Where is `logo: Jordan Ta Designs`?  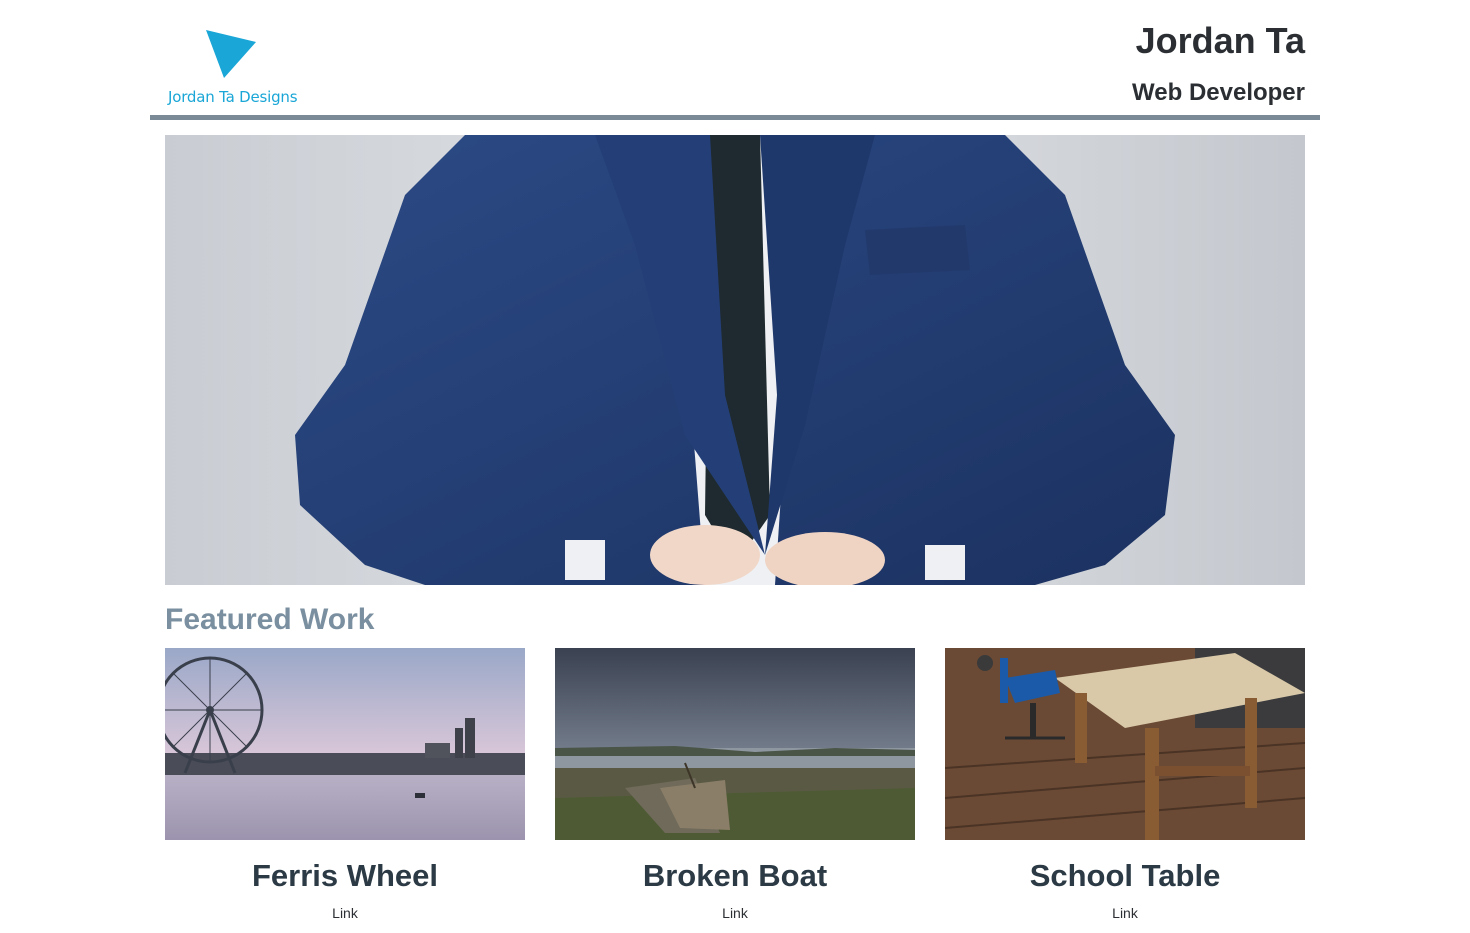
logo: Jordan Ta Designs is located at coordinates (233, 70).